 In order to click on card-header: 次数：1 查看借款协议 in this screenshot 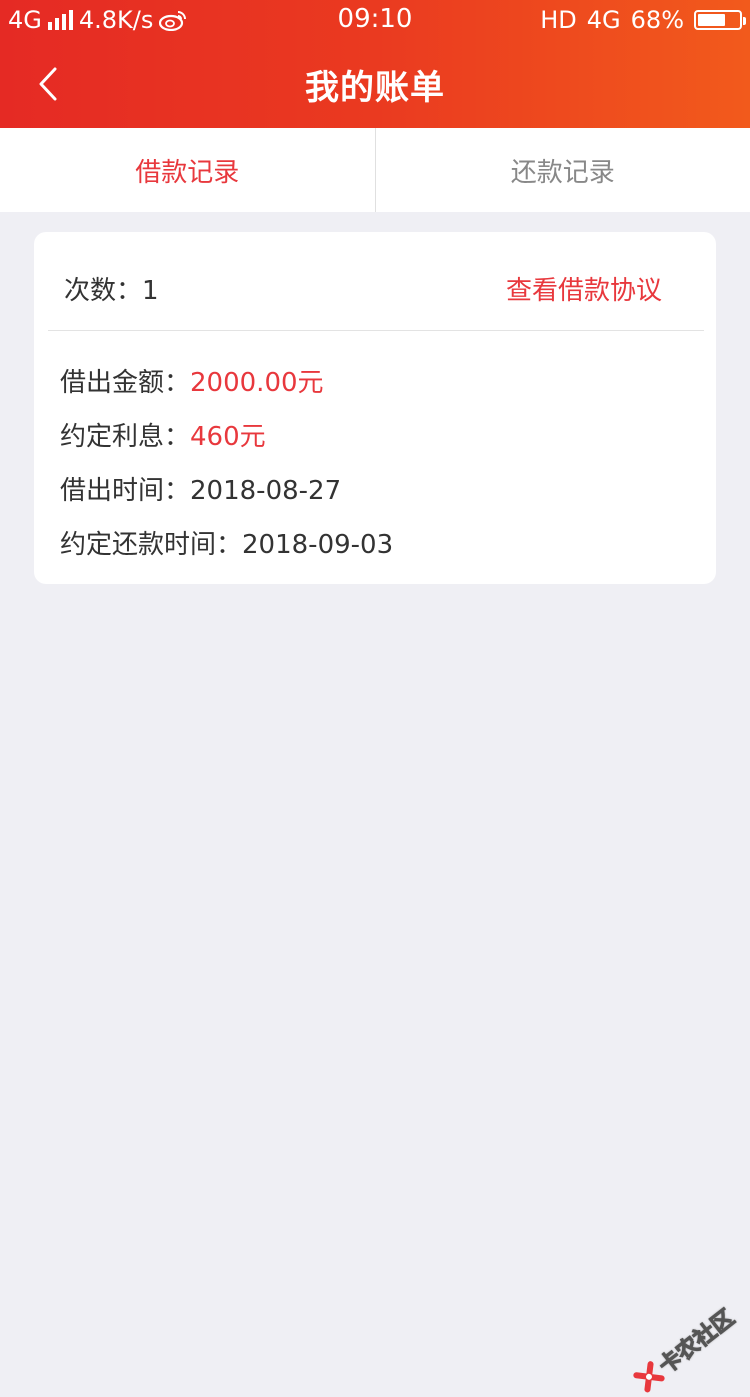, I will do `click(376, 281)`.